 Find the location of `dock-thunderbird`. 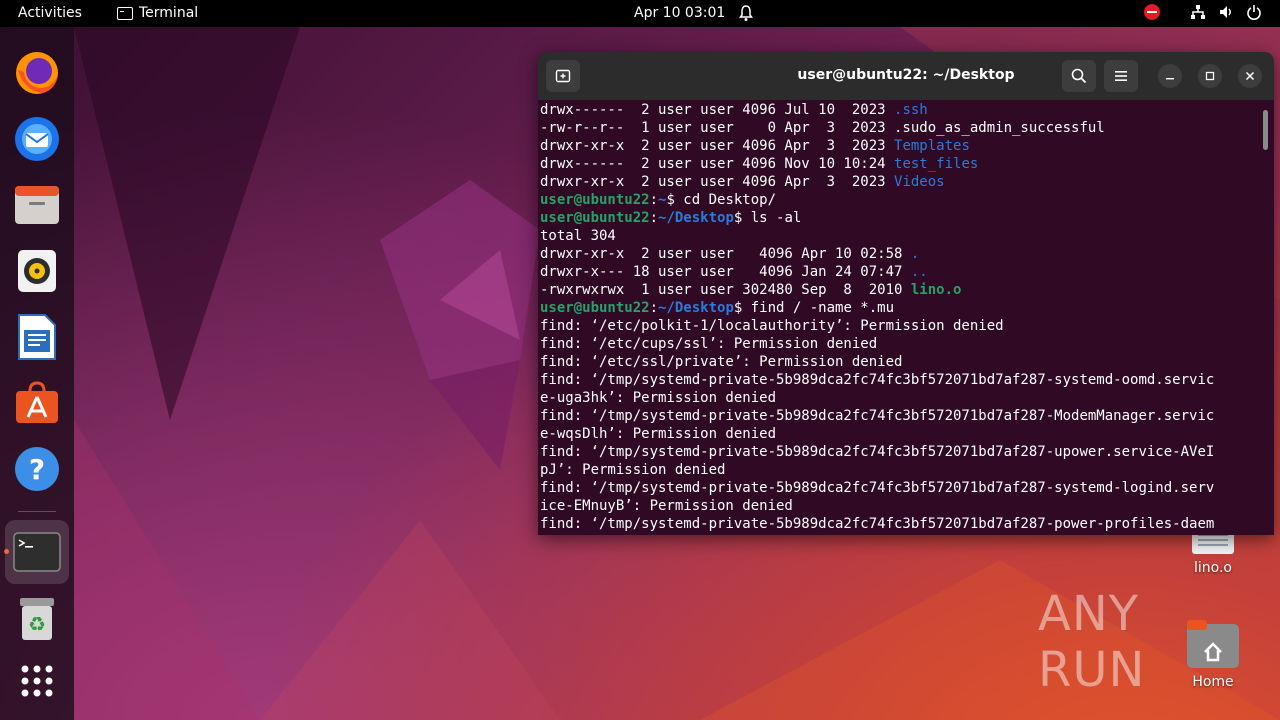

dock-thunderbird is located at coordinates (37, 139).